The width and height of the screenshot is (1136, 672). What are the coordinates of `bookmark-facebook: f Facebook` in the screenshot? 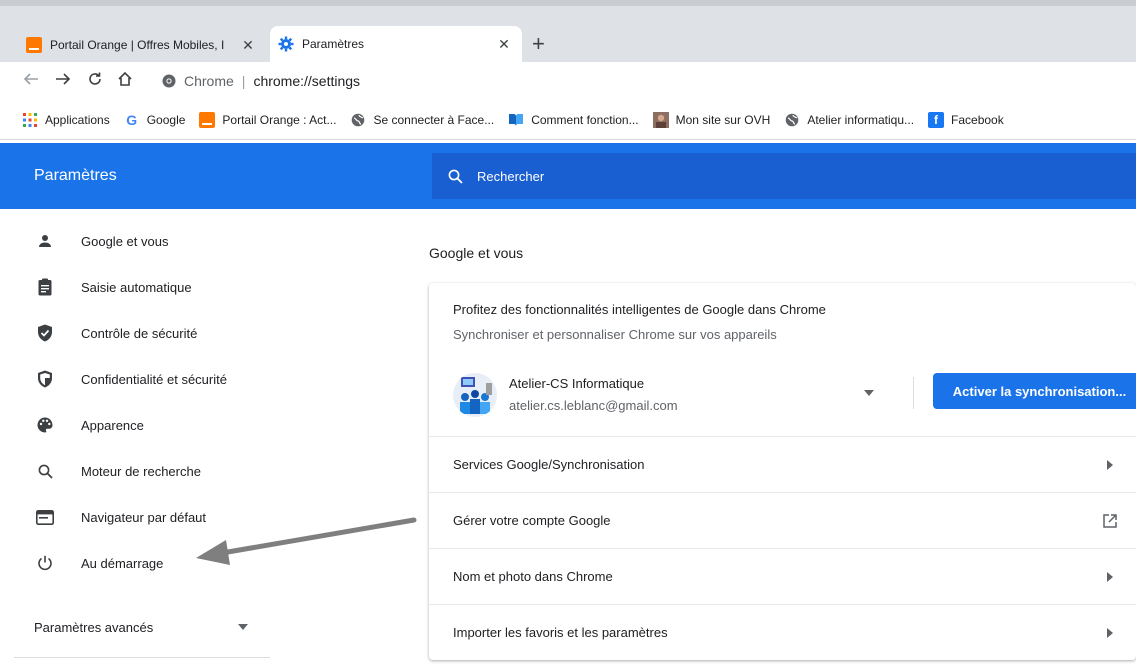 It's located at (966, 119).